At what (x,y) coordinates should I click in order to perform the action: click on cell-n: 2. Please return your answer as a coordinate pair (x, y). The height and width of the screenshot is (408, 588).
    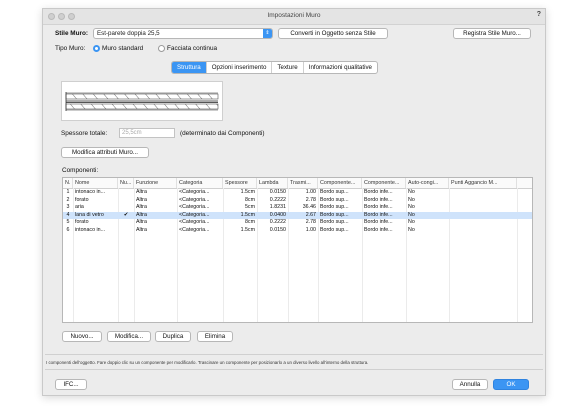
    Looking at the image, I should click on (68, 199).